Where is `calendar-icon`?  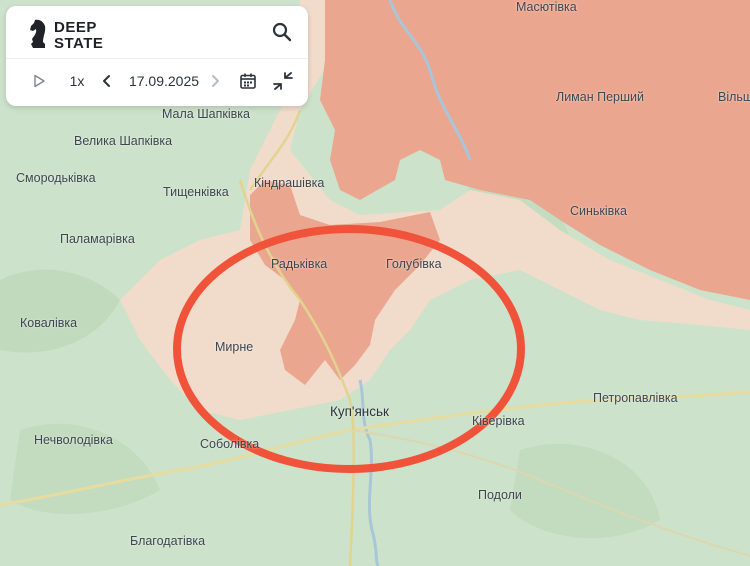 calendar-icon is located at coordinates (248, 81).